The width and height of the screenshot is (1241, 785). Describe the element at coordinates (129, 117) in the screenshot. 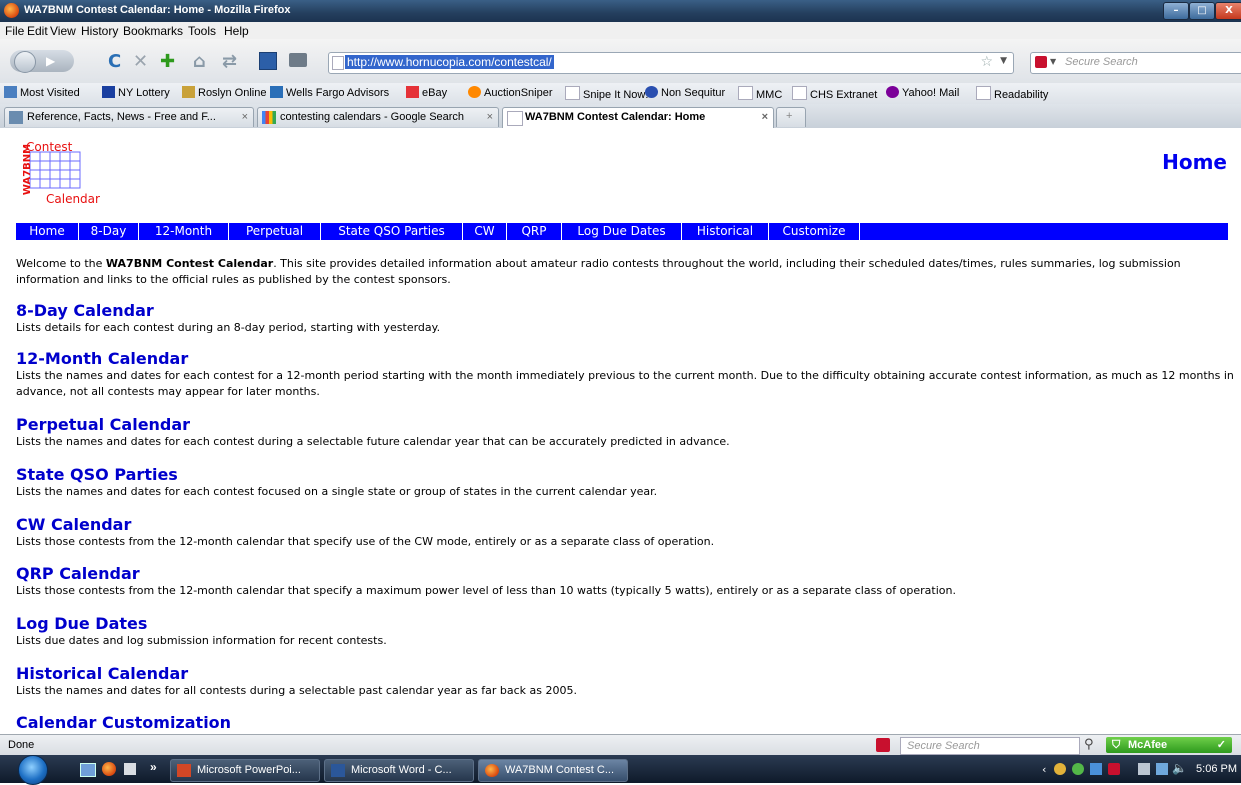

I see `tab-reference: Reference, Facts, News - Free and F... ×` at that location.